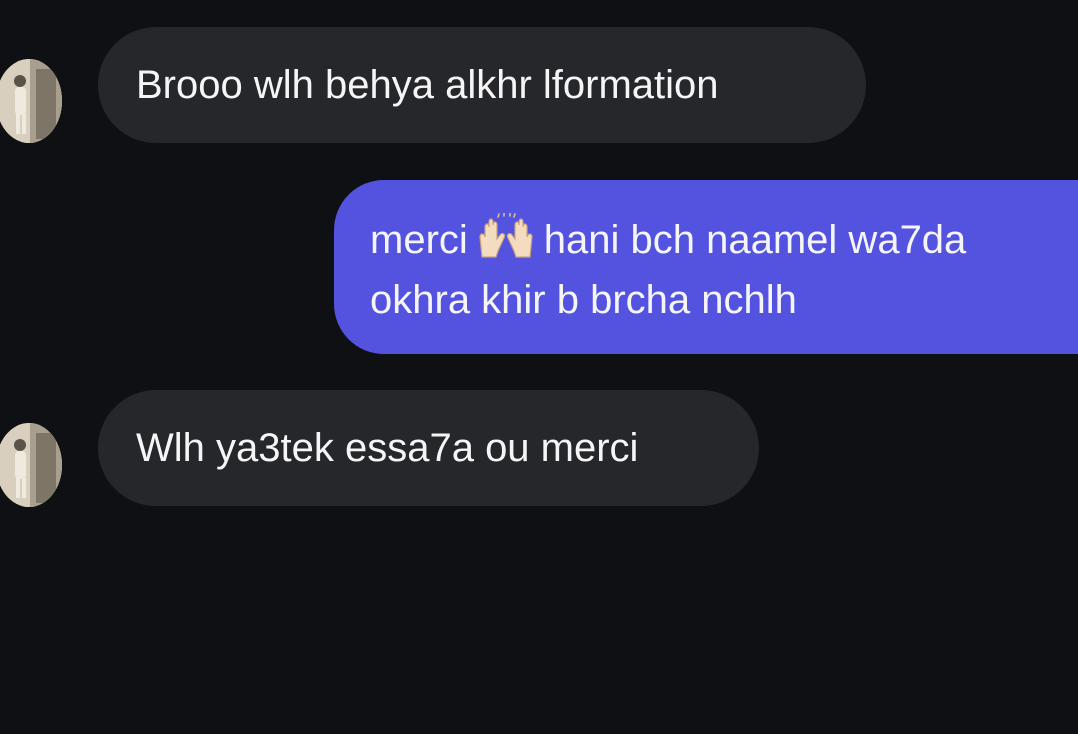  I want to click on raised-hands-icon, so click(506, 242).